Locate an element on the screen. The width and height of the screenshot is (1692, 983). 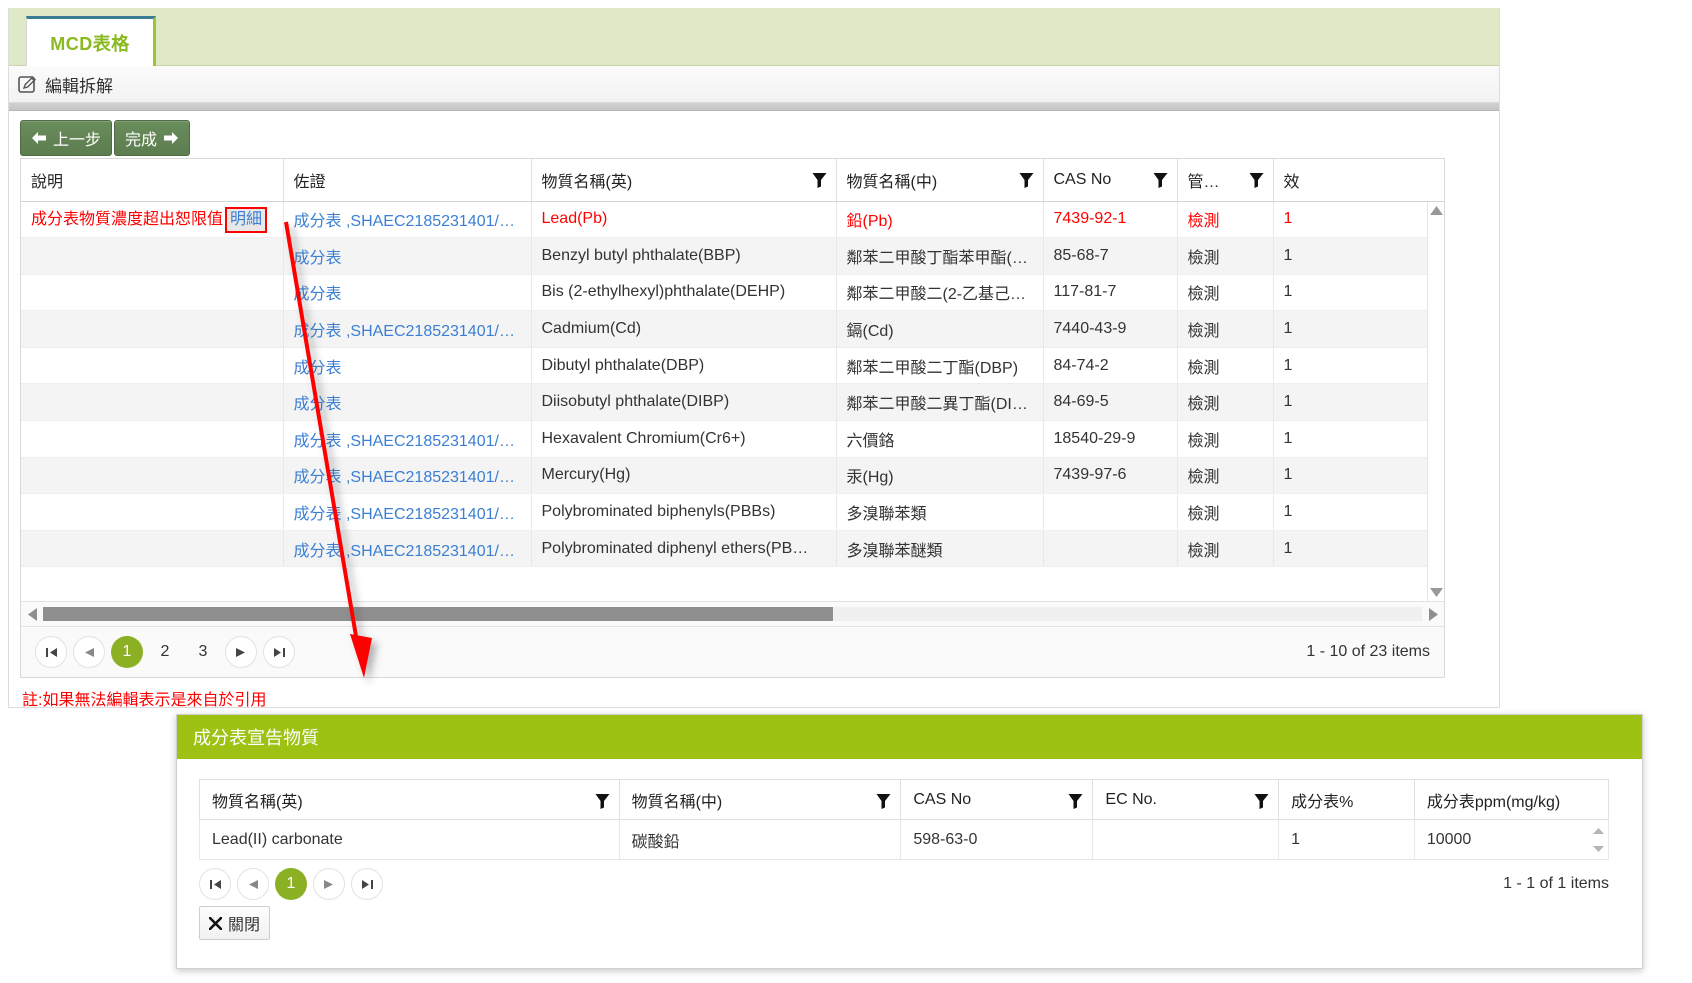
hscroll-right-icon is located at coordinates (1433, 614).